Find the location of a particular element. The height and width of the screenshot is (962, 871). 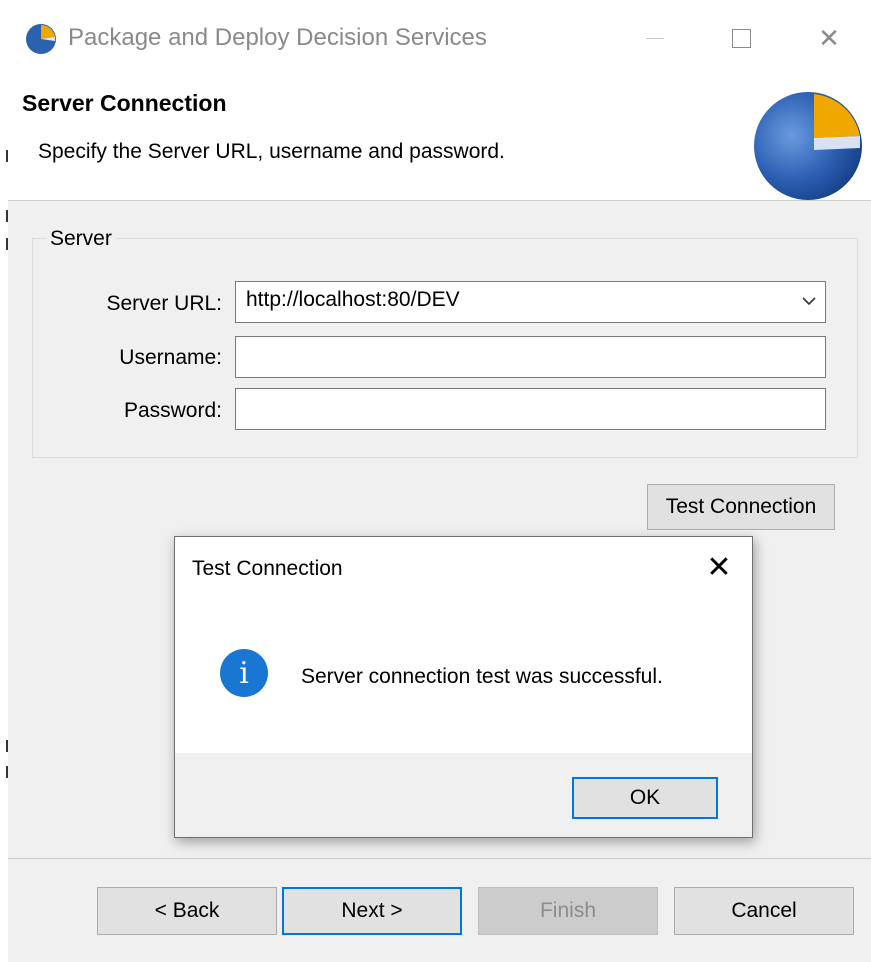

next-button: Next > is located at coordinates (372, 911).